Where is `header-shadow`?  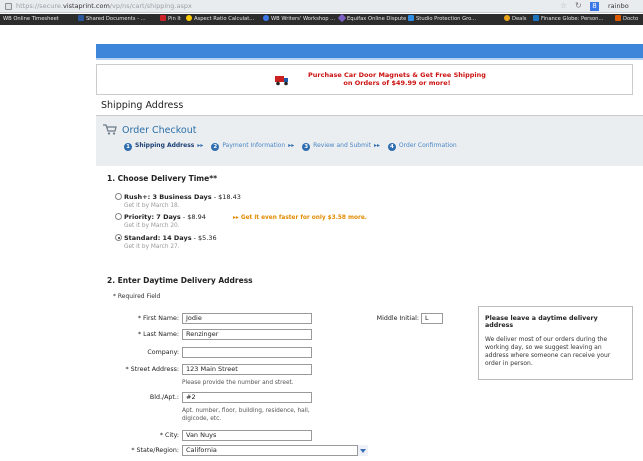 header-shadow is located at coordinates (369, 59).